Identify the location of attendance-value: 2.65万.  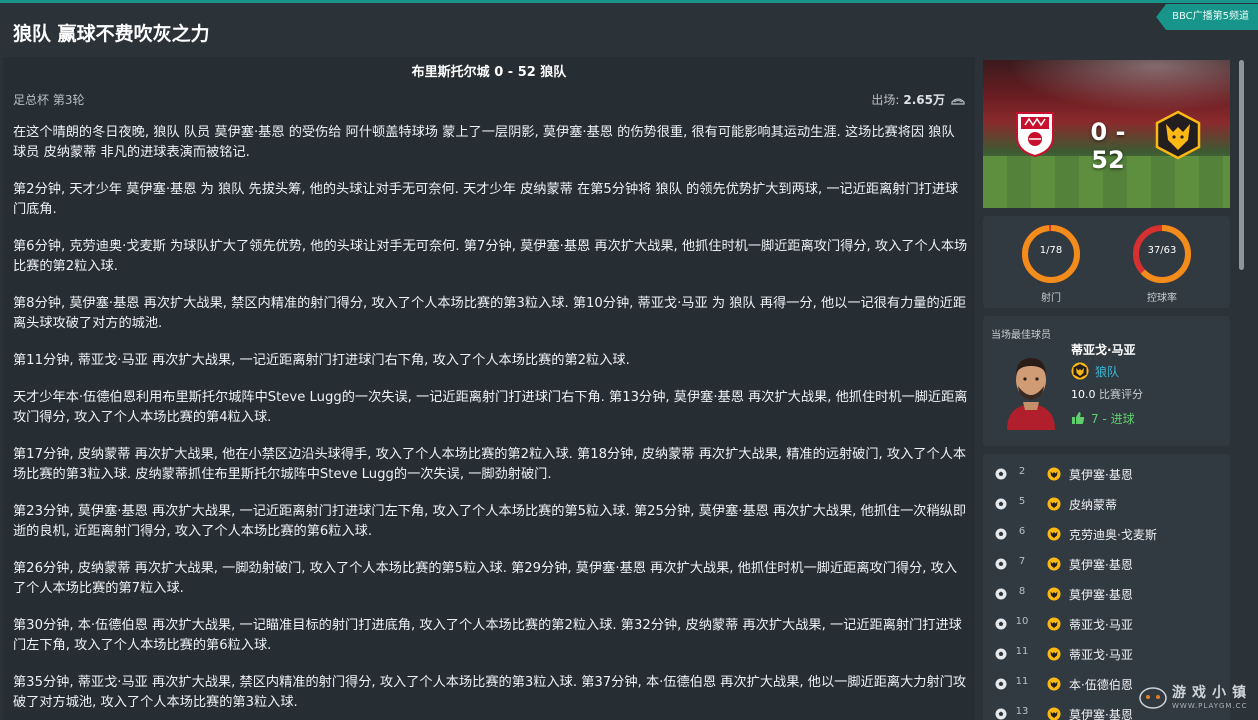
(924, 100).